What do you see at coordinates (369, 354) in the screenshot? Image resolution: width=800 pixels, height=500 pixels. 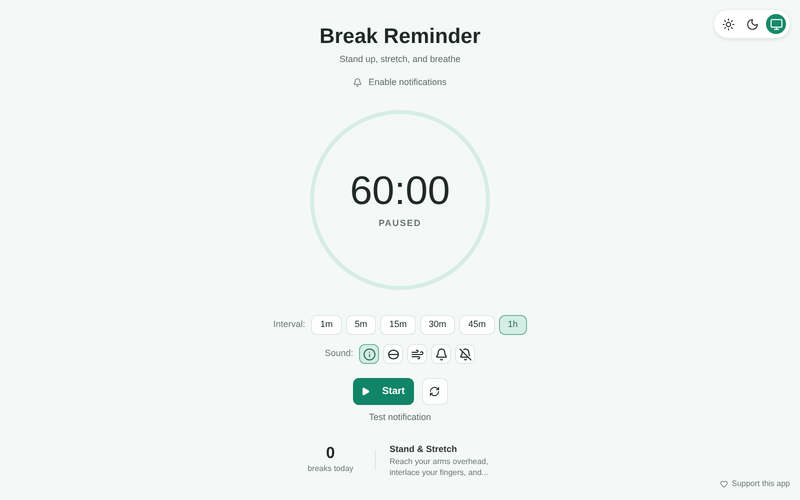 I see `info-icon` at bounding box center [369, 354].